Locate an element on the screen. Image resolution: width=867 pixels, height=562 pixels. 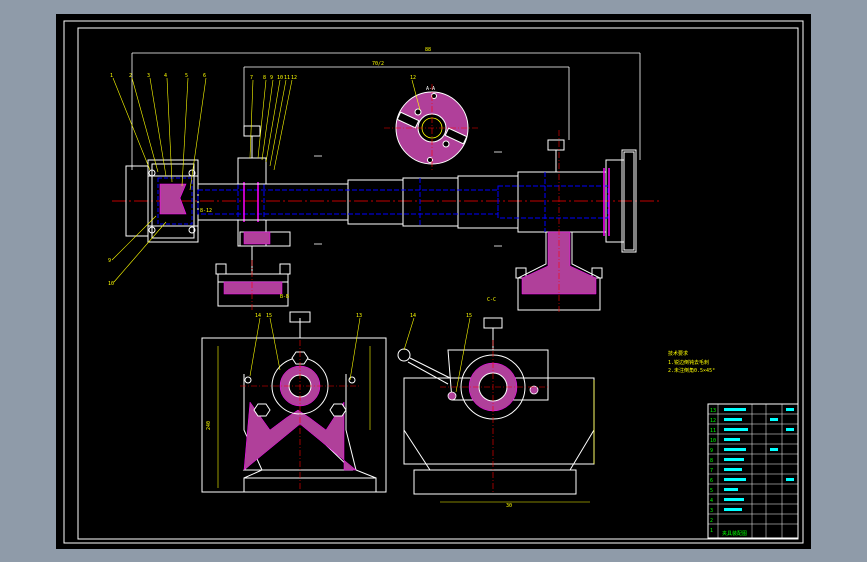
tb-row-9: 9 is located at coordinates (711, 451).